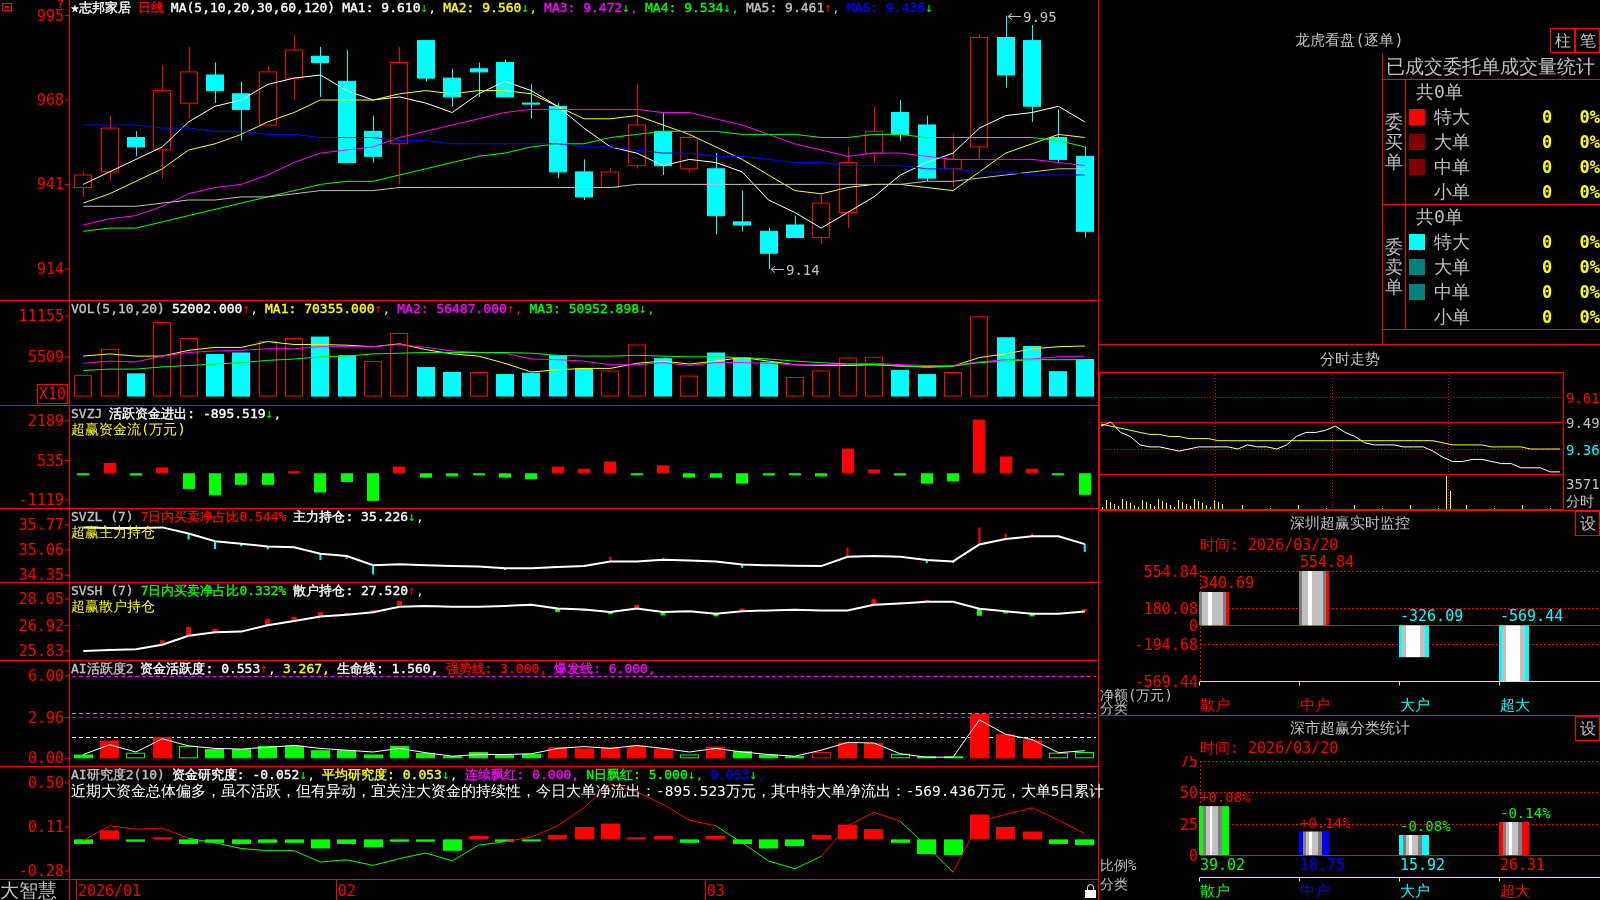 This screenshot has height=900, width=1600. Describe the element at coordinates (1349, 728) in the screenshot. I see `chart-title: 深市超赢分类统计` at that location.